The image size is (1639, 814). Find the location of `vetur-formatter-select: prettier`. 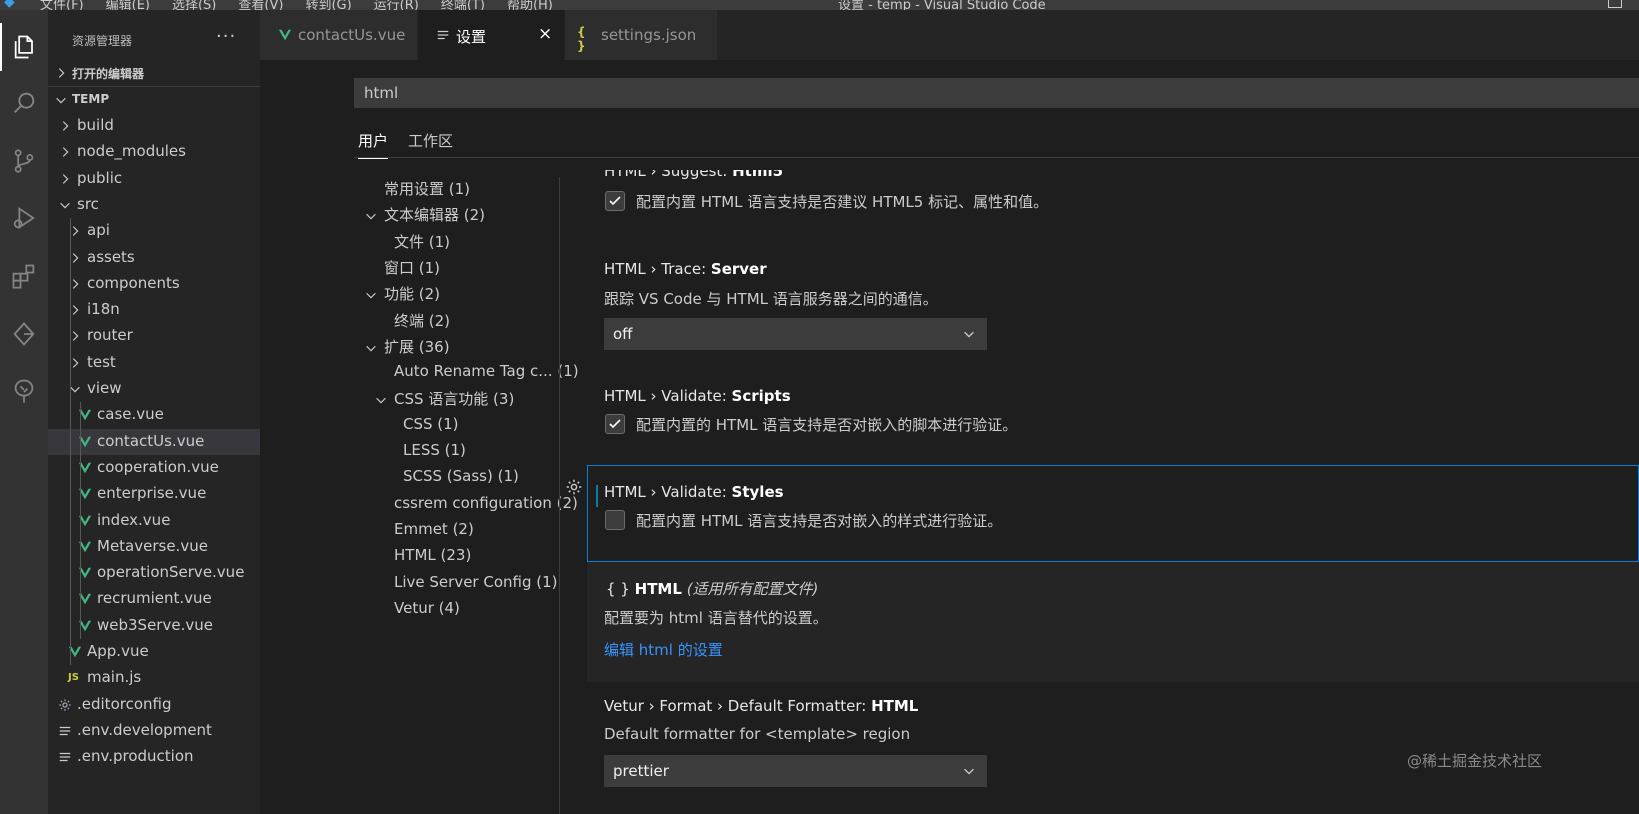

vetur-formatter-select: prettier is located at coordinates (795, 771).